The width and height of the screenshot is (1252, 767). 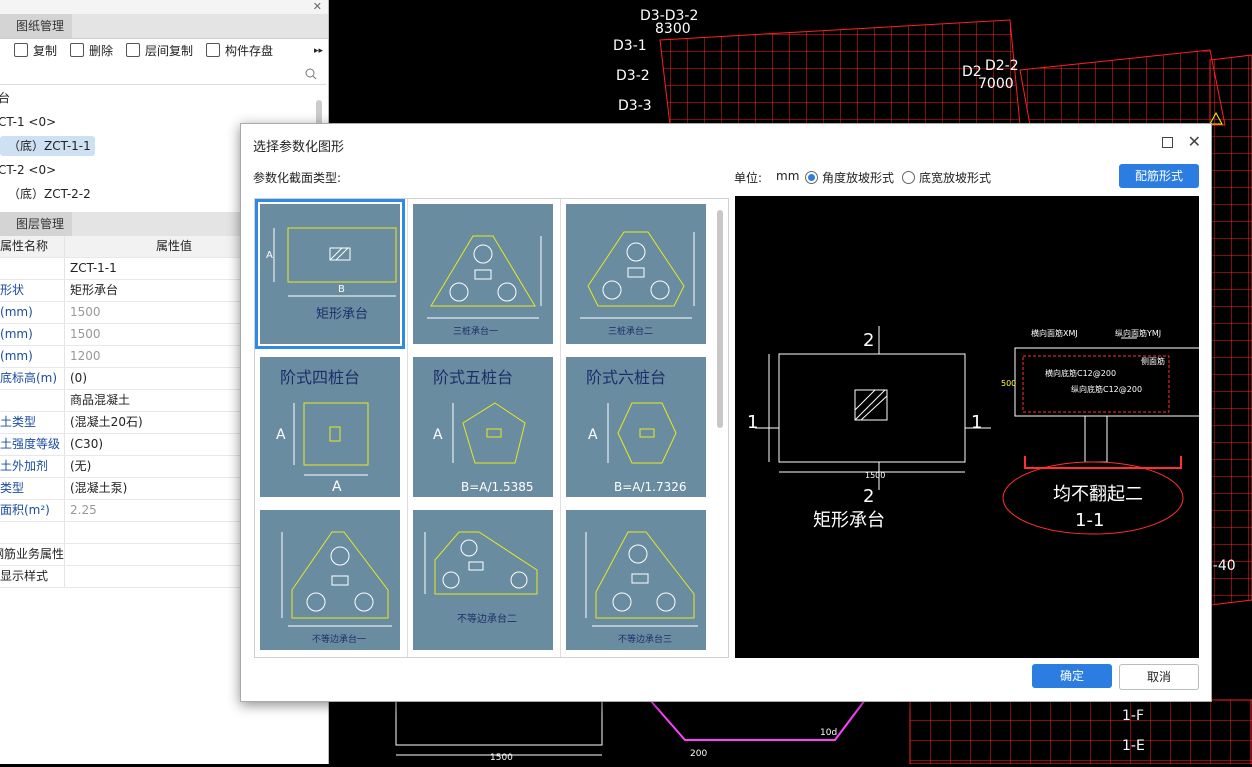 I want to click on rect-cap-figure: A B 矩形承台, so click(x=331, y=274).